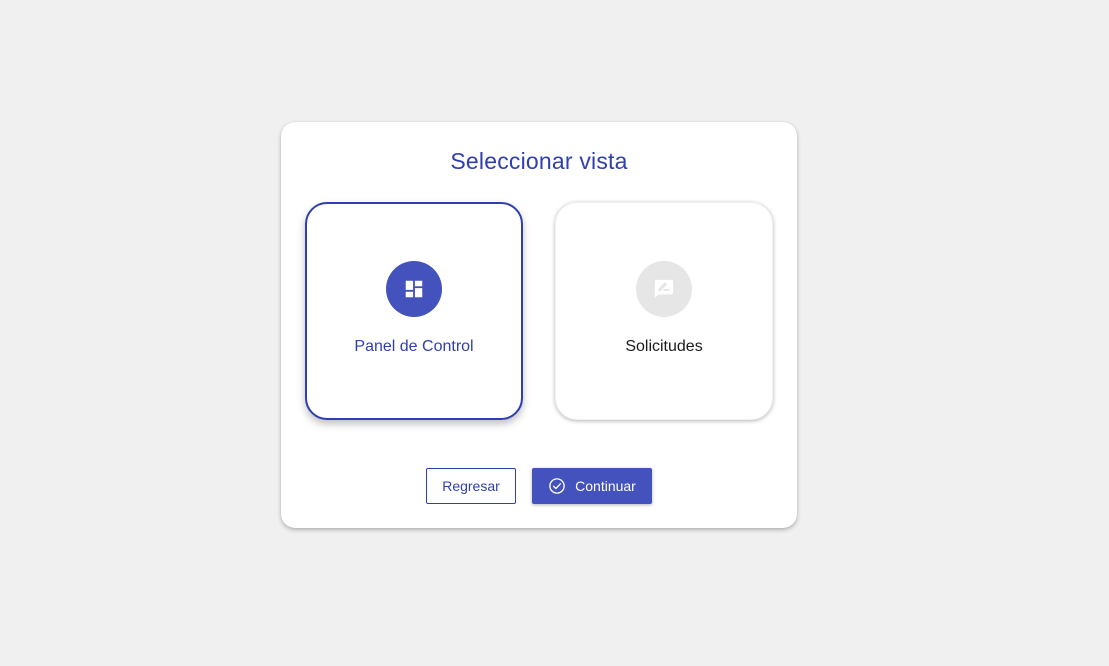  What do you see at coordinates (664, 346) in the screenshot?
I see `option-label-solicitudes: Solicitudes` at bounding box center [664, 346].